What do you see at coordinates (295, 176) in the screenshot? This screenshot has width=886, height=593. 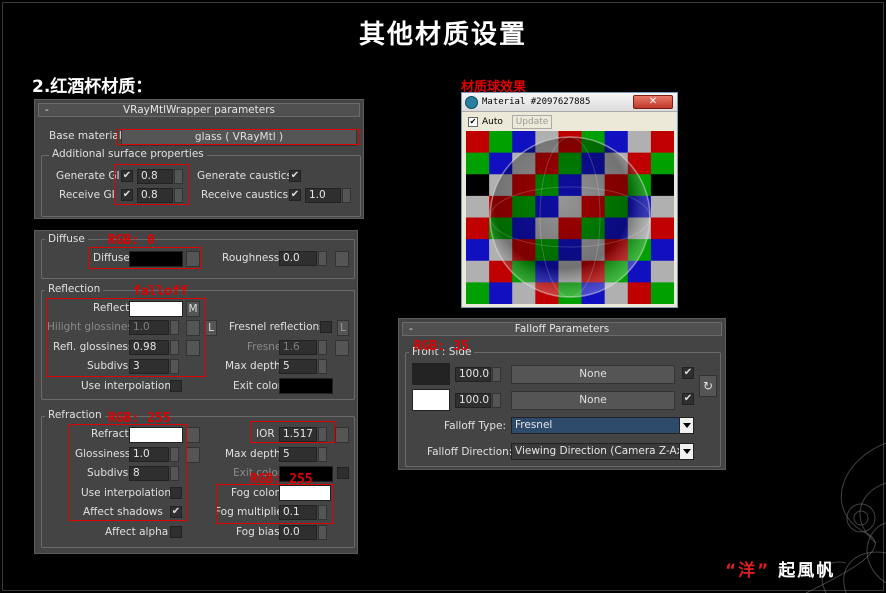 I see `generate-caustics-checkbox: ✔` at bounding box center [295, 176].